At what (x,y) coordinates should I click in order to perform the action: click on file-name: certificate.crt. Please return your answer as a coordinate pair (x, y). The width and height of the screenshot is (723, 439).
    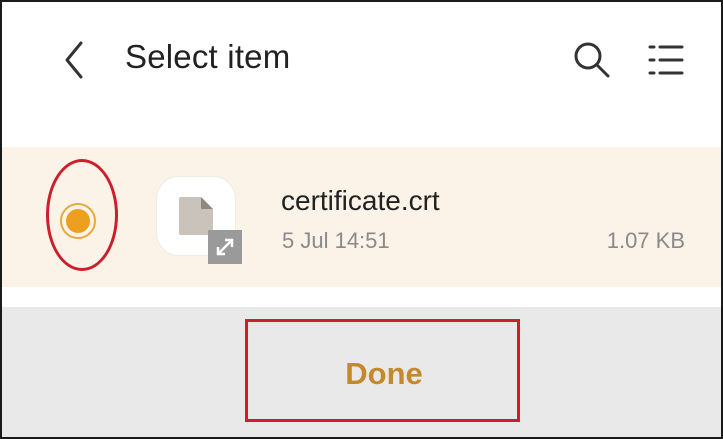
    Looking at the image, I should click on (360, 200).